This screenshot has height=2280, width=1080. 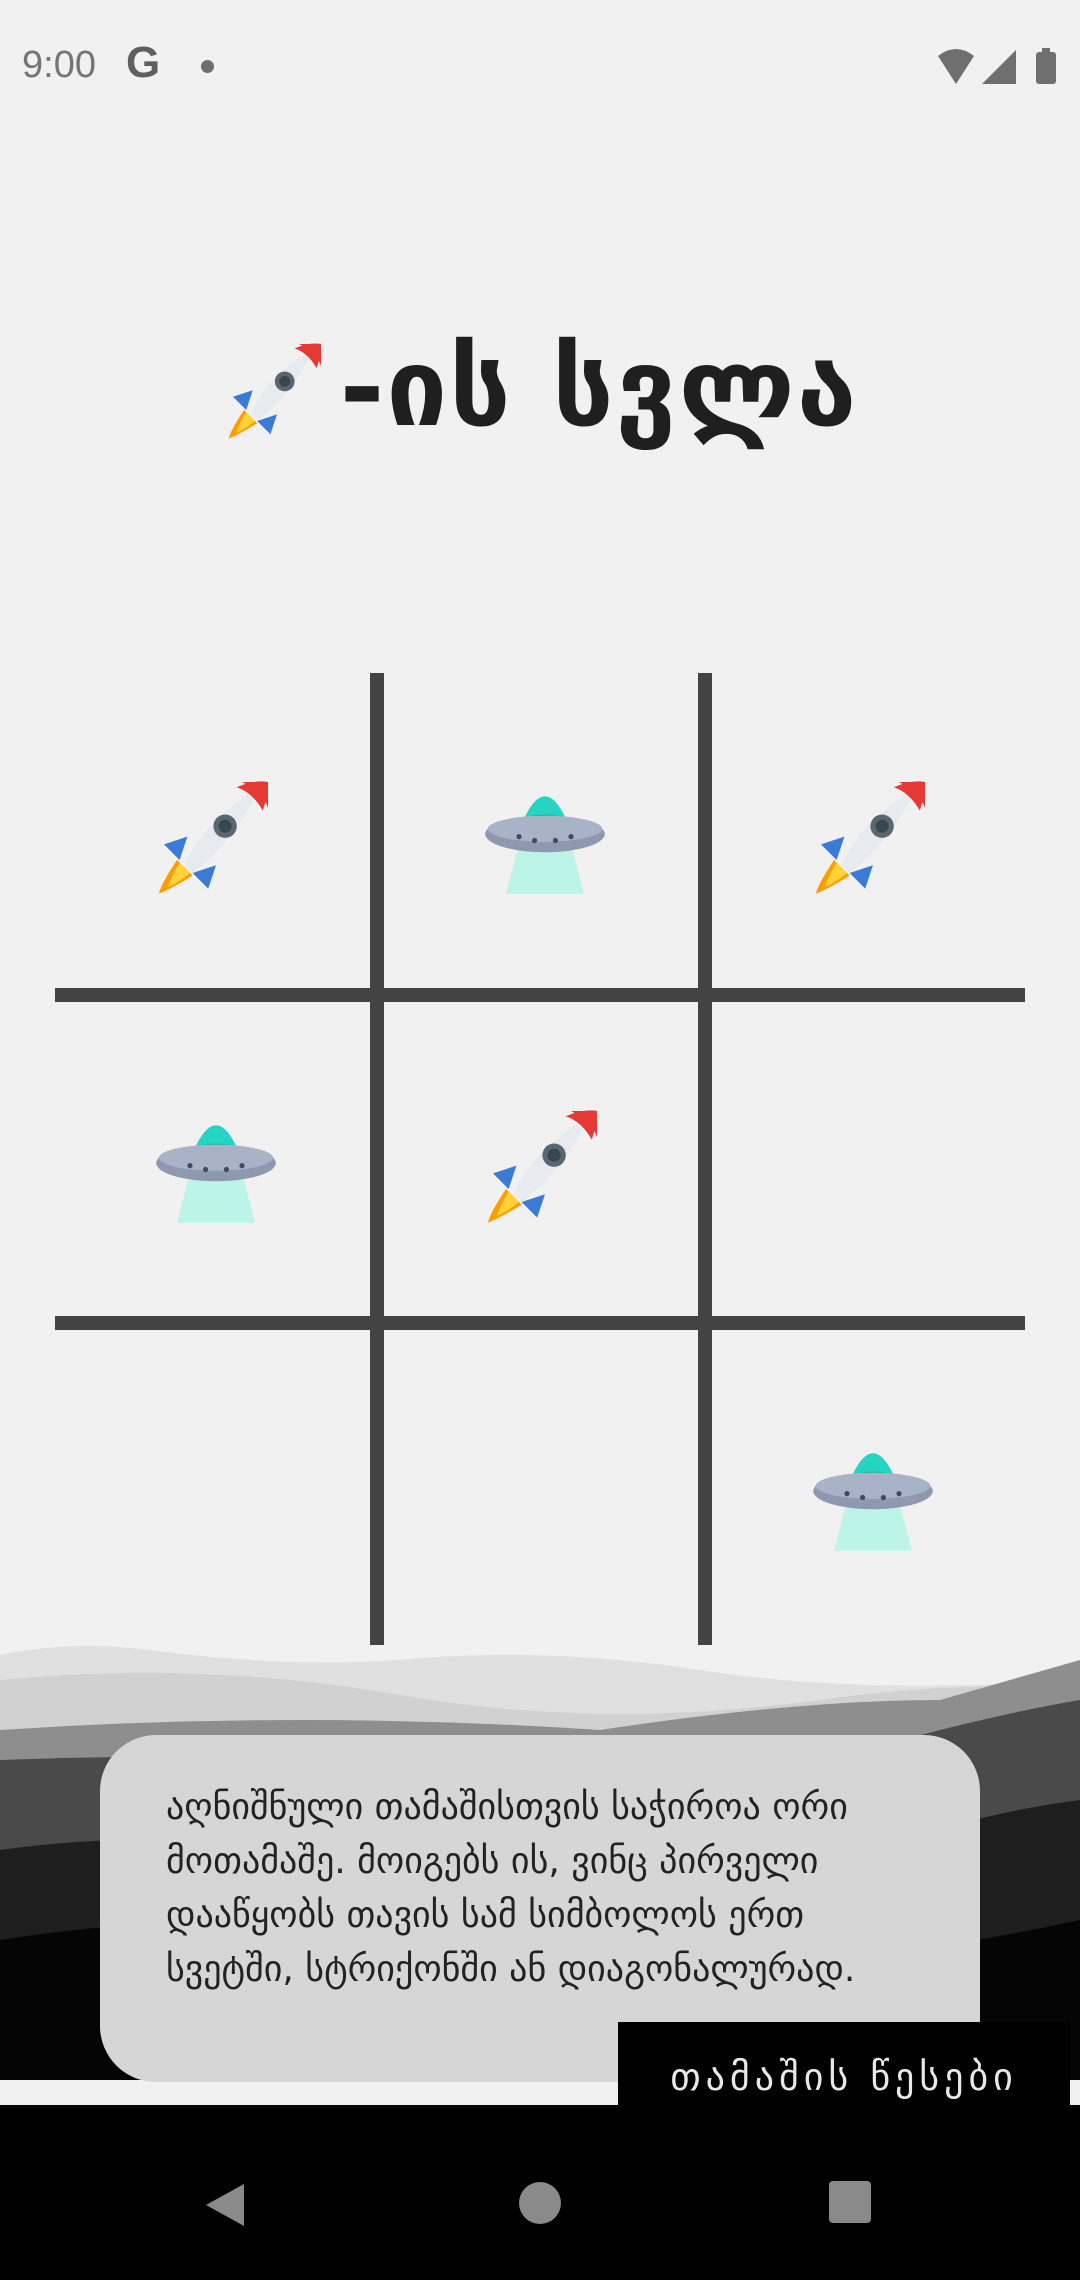 What do you see at coordinates (540, 2203) in the screenshot?
I see `home-icon` at bounding box center [540, 2203].